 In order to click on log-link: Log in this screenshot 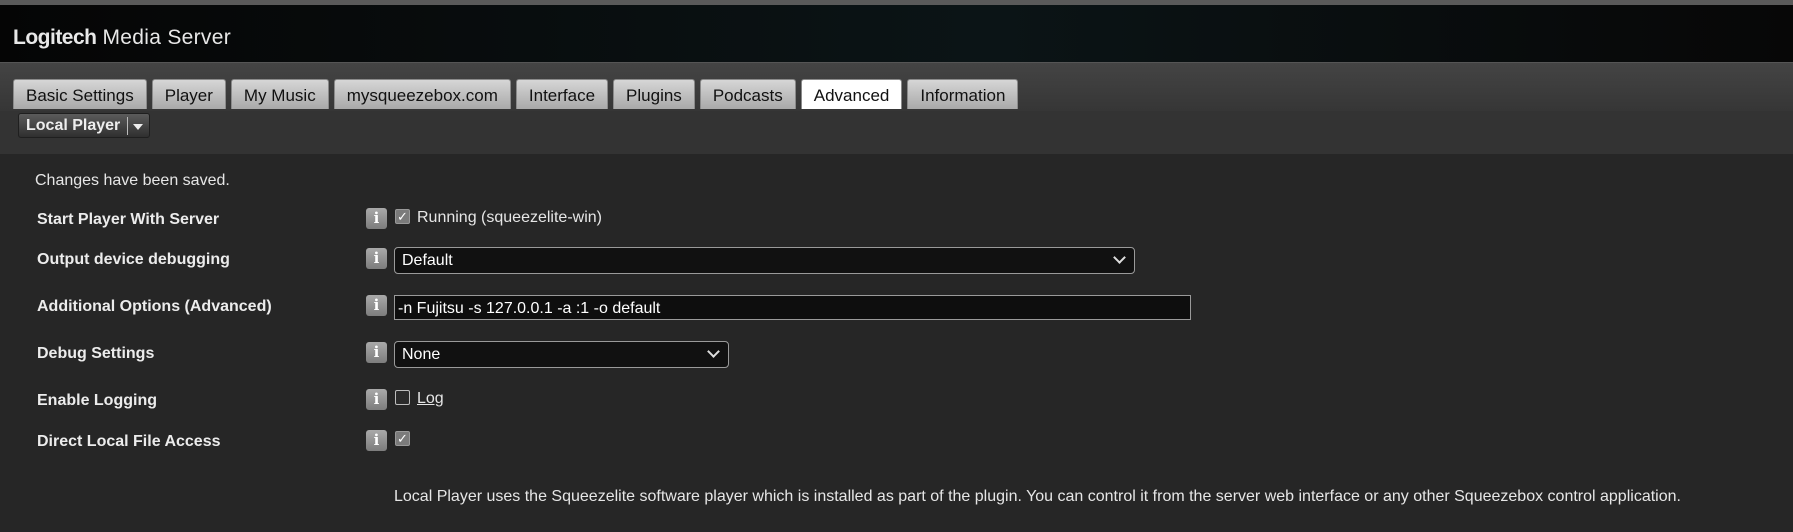, I will do `click(430, 399)`.